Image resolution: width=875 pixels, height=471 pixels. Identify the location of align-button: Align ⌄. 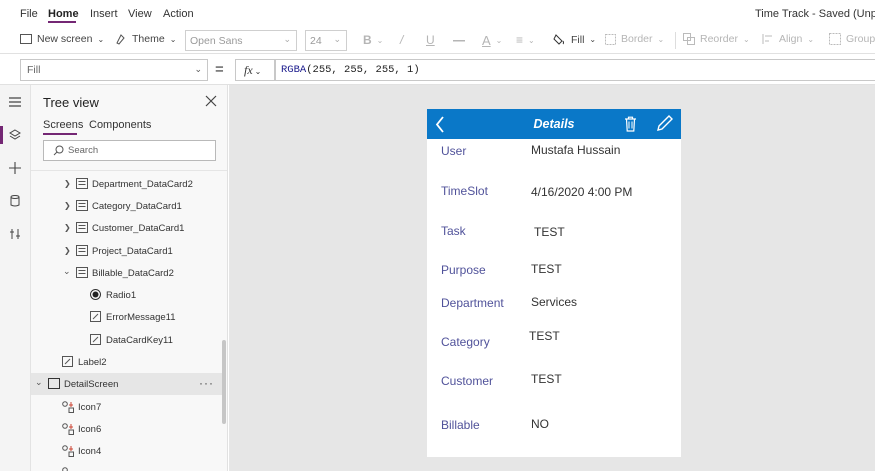
(788, 39).